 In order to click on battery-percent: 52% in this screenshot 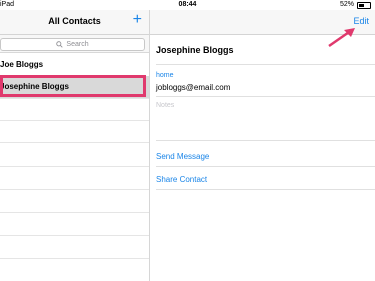, I will do `click(346, 4)`.